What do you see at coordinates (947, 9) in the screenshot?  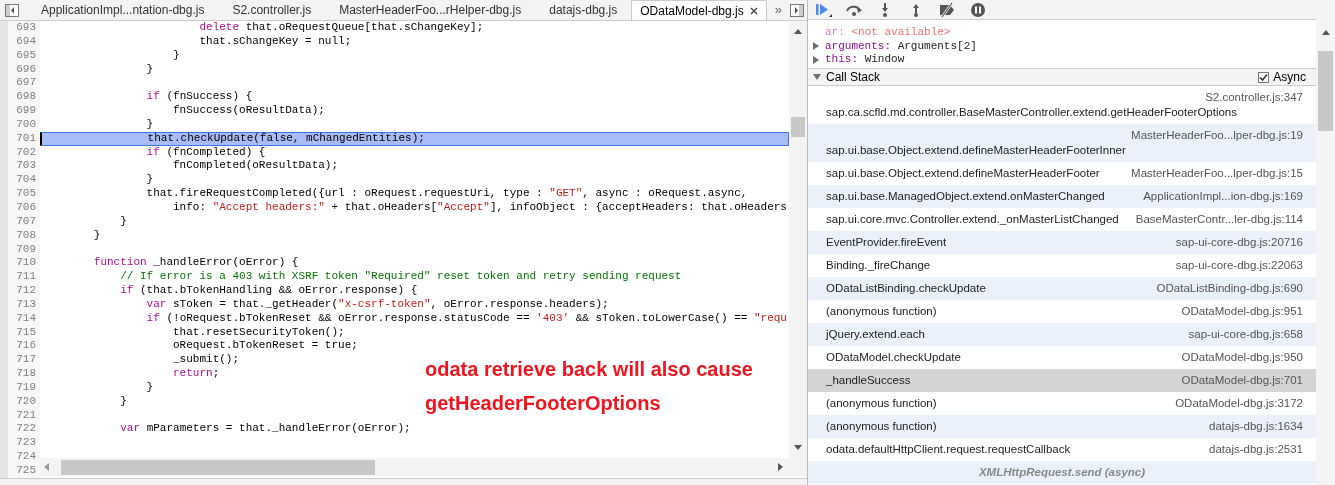 I see `deactivate-breakpoints-icon` at bounding box center [947, 9].